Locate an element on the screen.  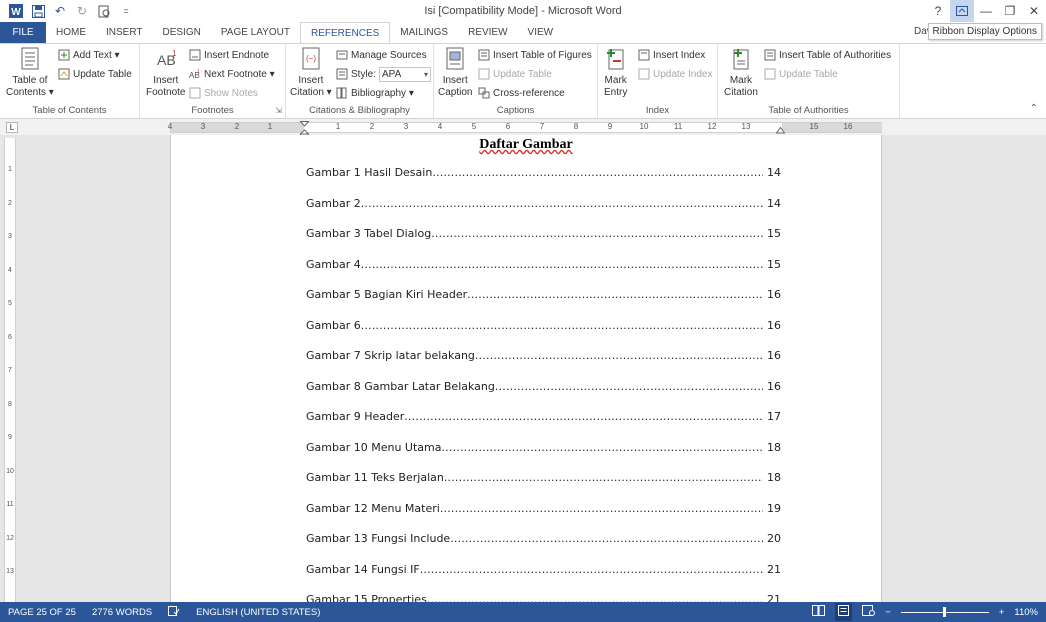
undo-icon: ↶ is located at coordinates (60, 11).